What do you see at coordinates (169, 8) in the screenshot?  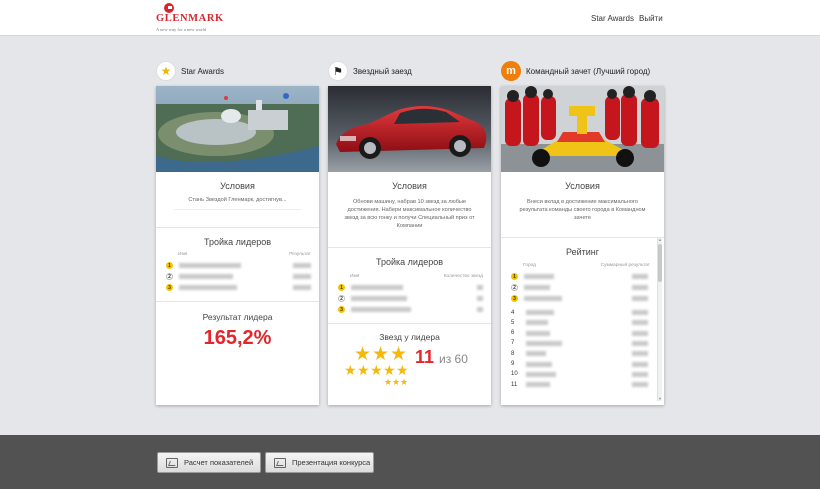 I see `logo-mark-icon` at bounding box center [169, 8].